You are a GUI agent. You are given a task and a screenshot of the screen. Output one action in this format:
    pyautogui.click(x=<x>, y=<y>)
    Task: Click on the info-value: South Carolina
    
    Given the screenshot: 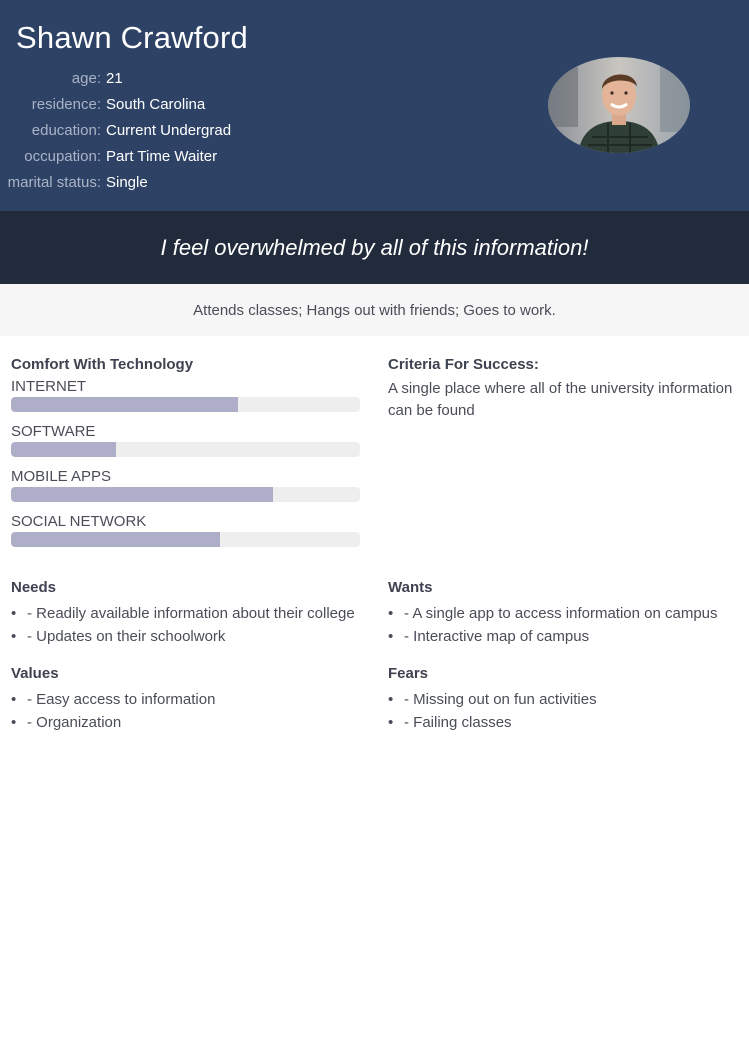 What is the action you would take?
    pyautogui.click(x=156, y=104)
    